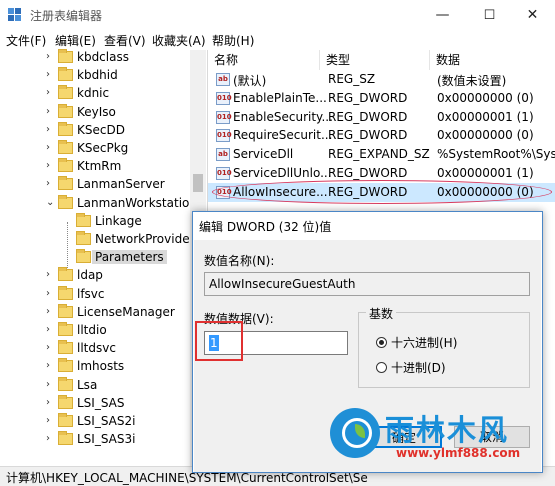  I want to click on tree-item: › kbdhid, so click(103, 75).